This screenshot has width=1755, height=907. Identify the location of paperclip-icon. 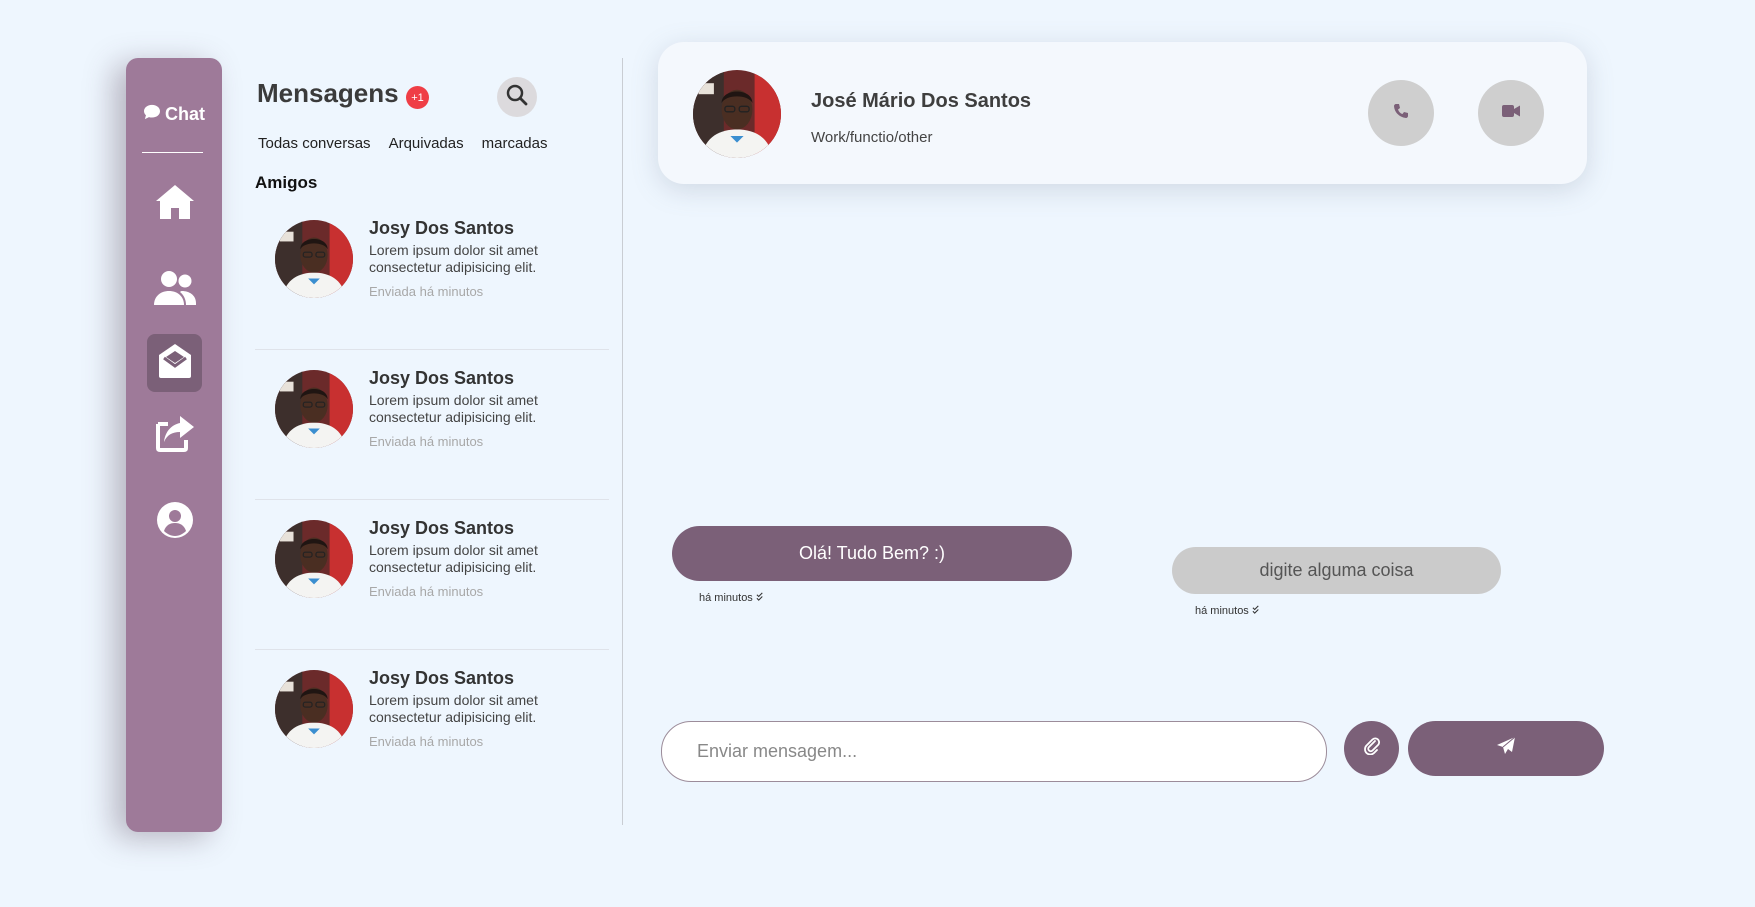
(1371, 748).